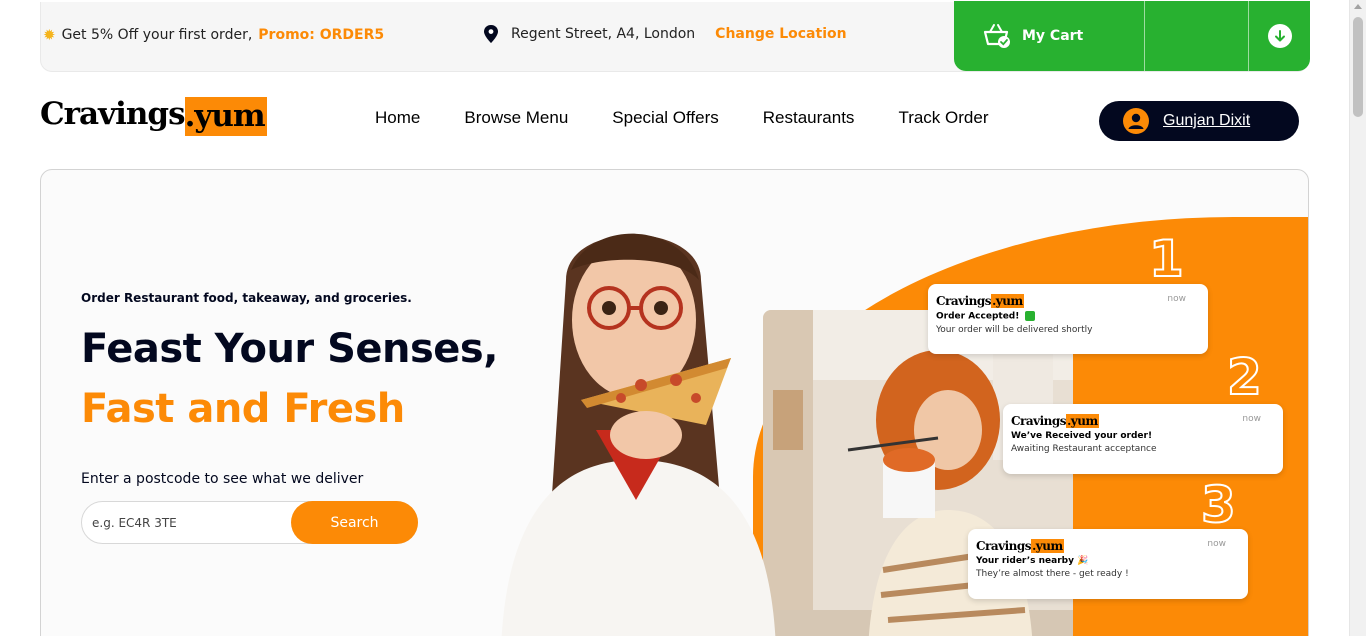 The image size is (1366, 636). Describe the element at coordinates (809, 118) in the screenshot. I see `nav-restaurants: Restaurants` at that location.